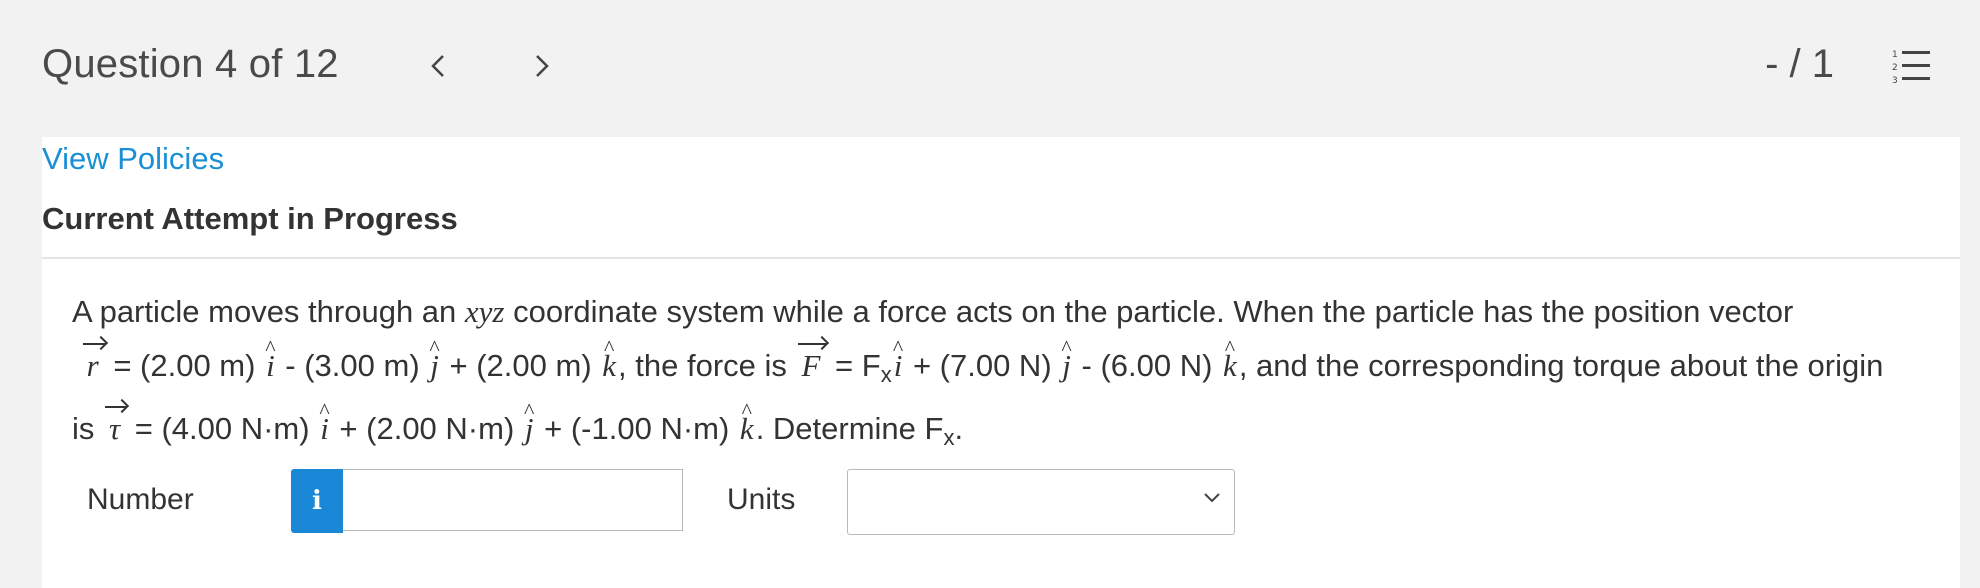  What do you see at coordinates (520, 365) in the screenshot?
I see `question-text-part: + (2.00 m)` at bounding box center [520, 365].